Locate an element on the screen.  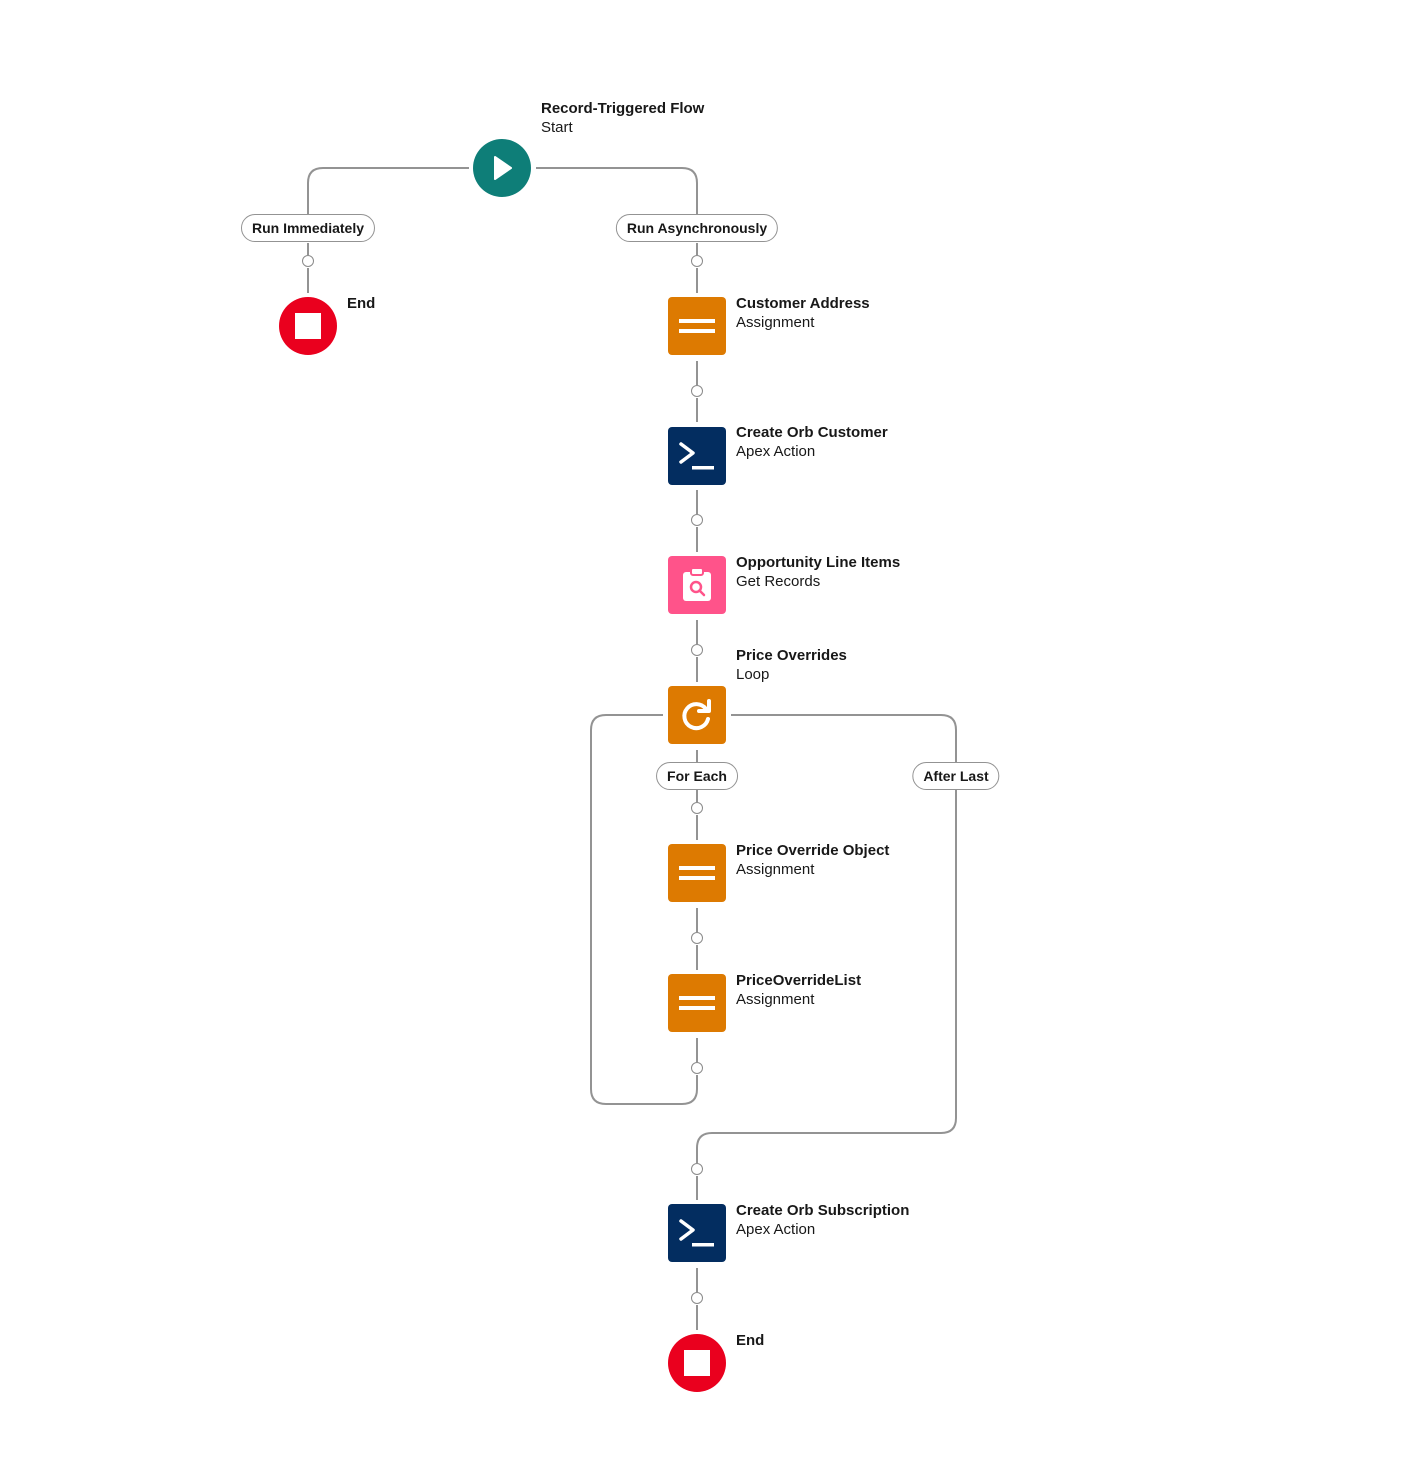
element-price-override-object is located at coordinates (697, 873).